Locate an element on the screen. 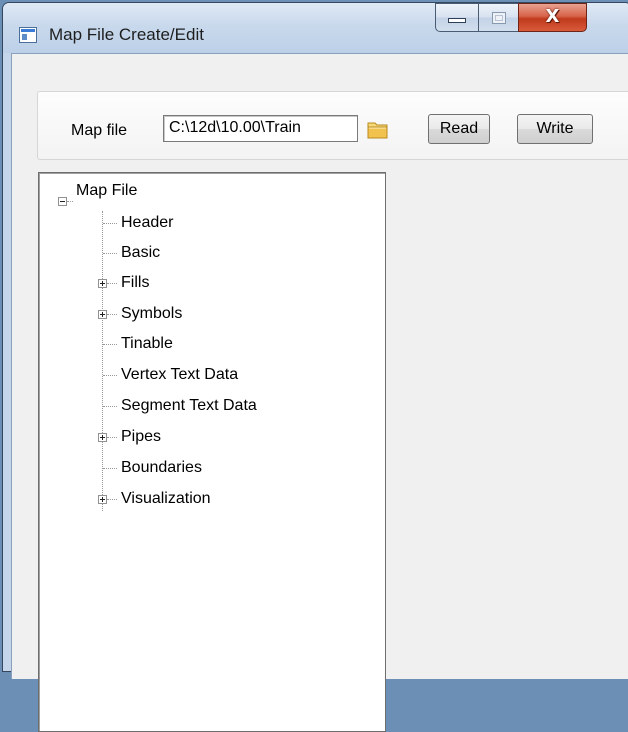 The height and width of the screenshot is (732, 628). tree-item-label: Pipes is located at coordinates (141, 436).